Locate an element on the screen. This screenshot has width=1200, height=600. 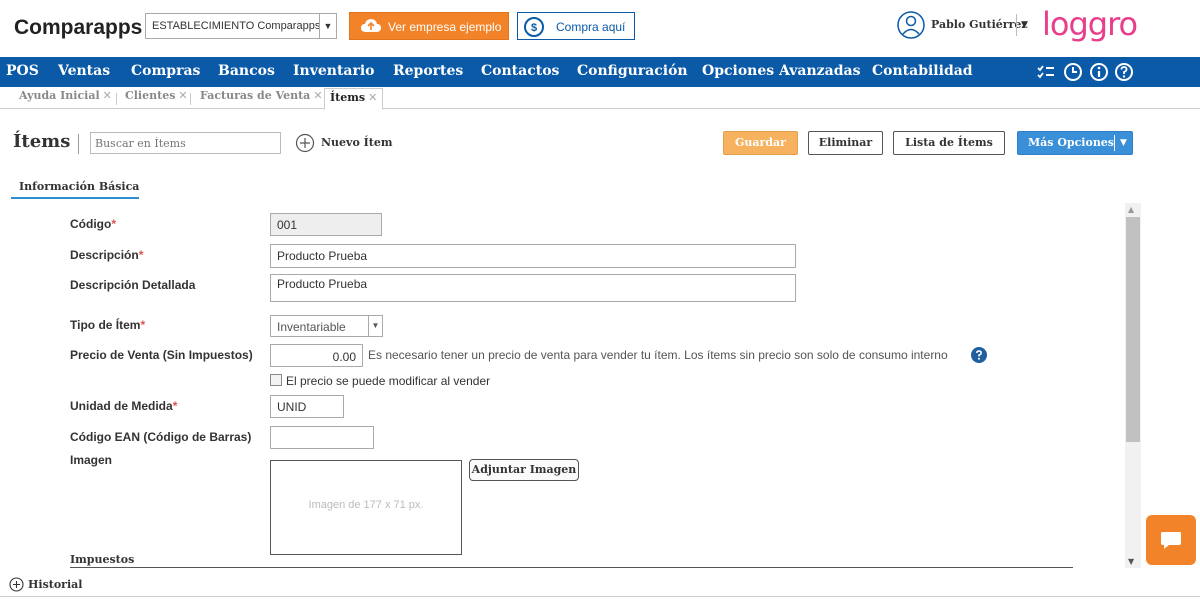
example-company-button: Ver empresa ejemplo is located at coordinates (429, 26).